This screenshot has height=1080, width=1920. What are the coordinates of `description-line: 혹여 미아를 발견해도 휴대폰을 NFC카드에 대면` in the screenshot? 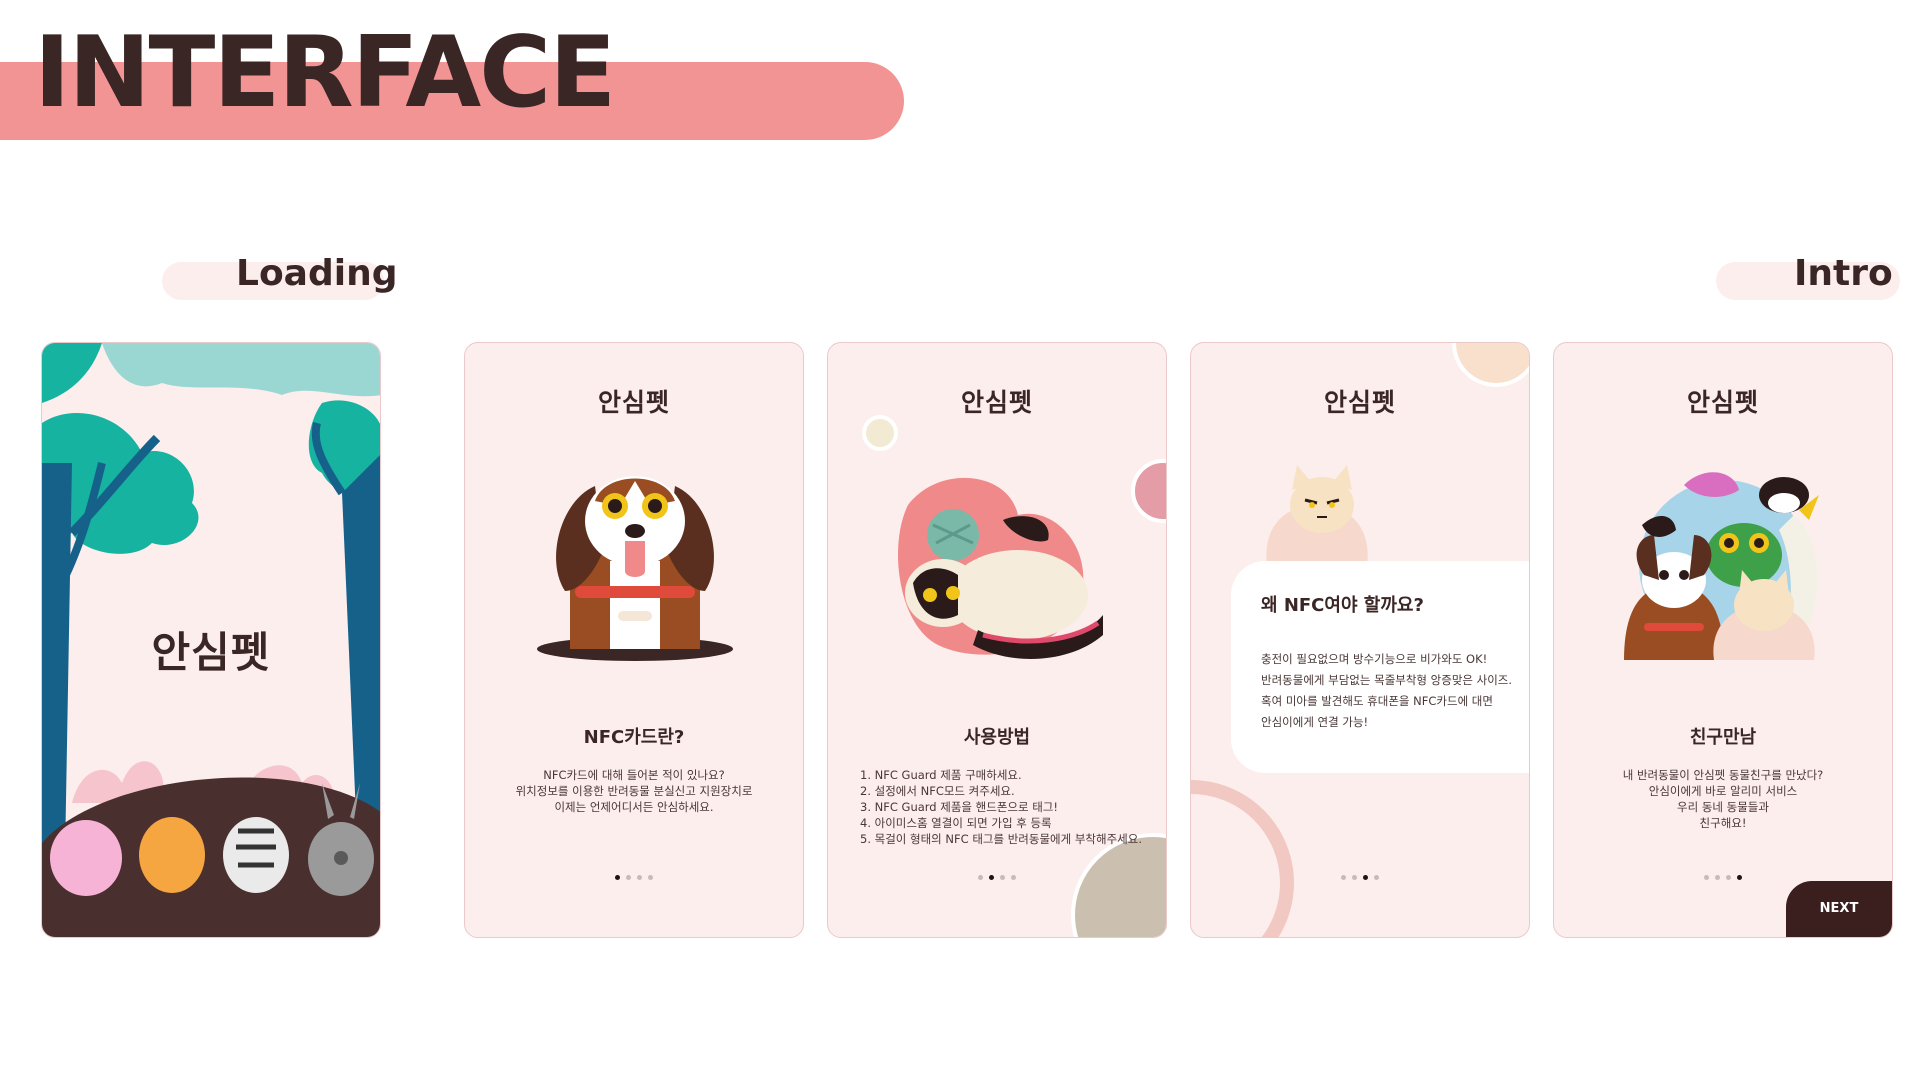 It's located at (1377, 701).